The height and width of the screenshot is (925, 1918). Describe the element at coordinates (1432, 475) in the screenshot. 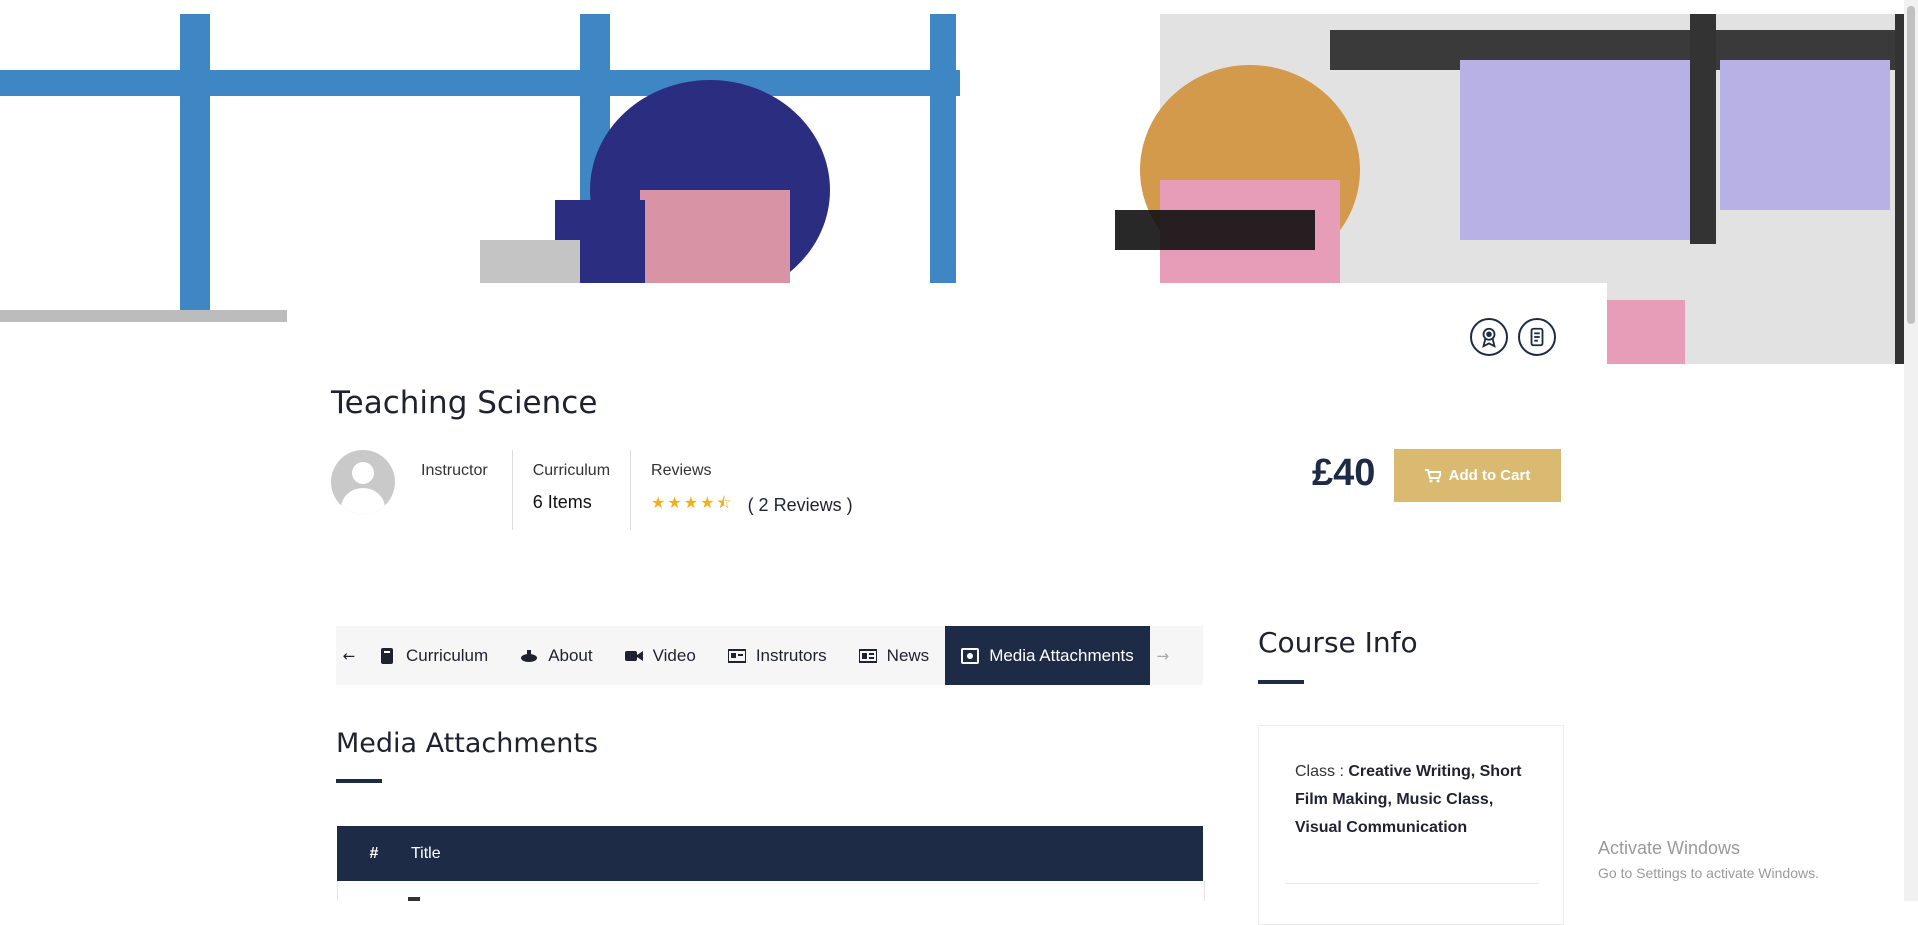

I see `cart-icon` at that location.